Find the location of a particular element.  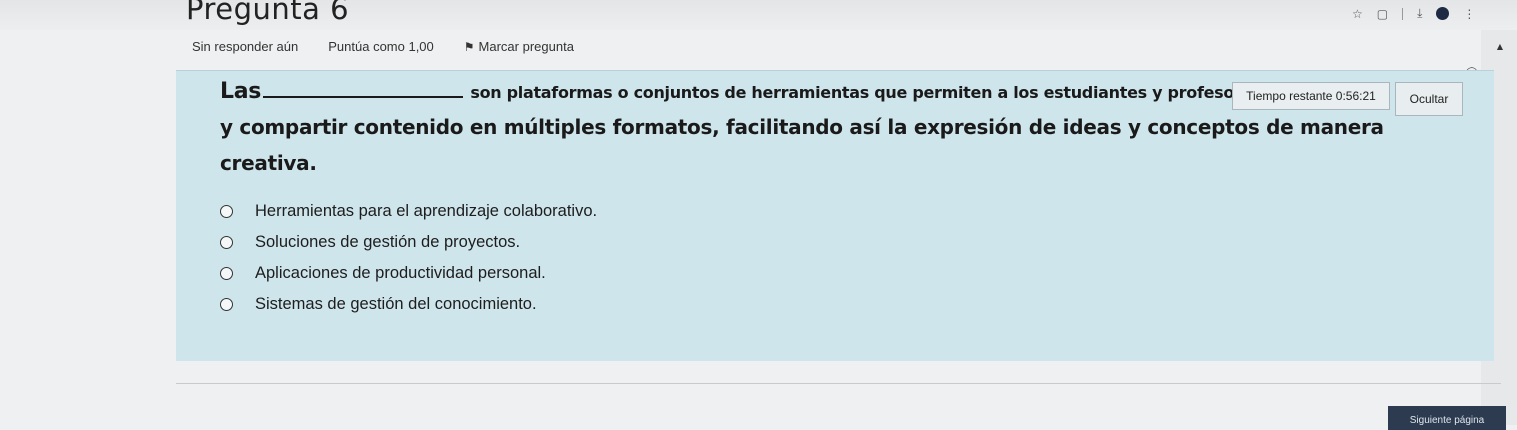

extension-icon: ▢ is located at coordinates (1382, 14).